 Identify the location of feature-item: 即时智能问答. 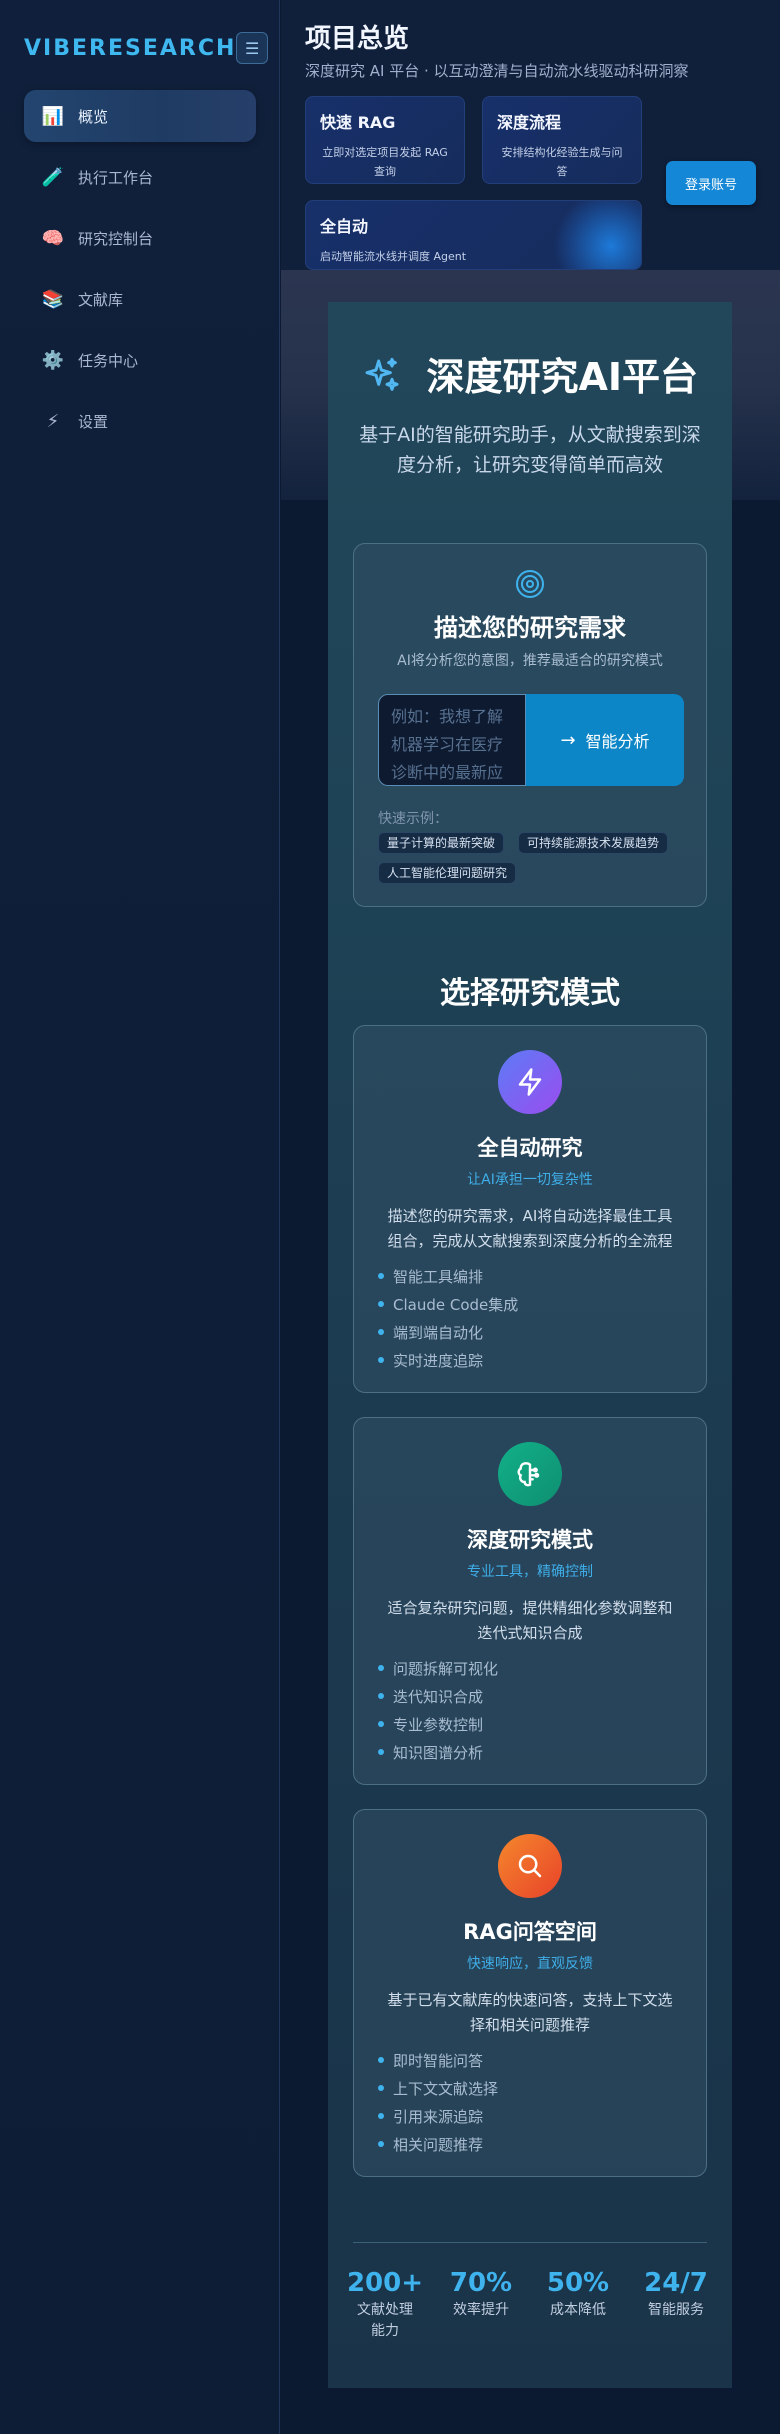
(430, 2060).